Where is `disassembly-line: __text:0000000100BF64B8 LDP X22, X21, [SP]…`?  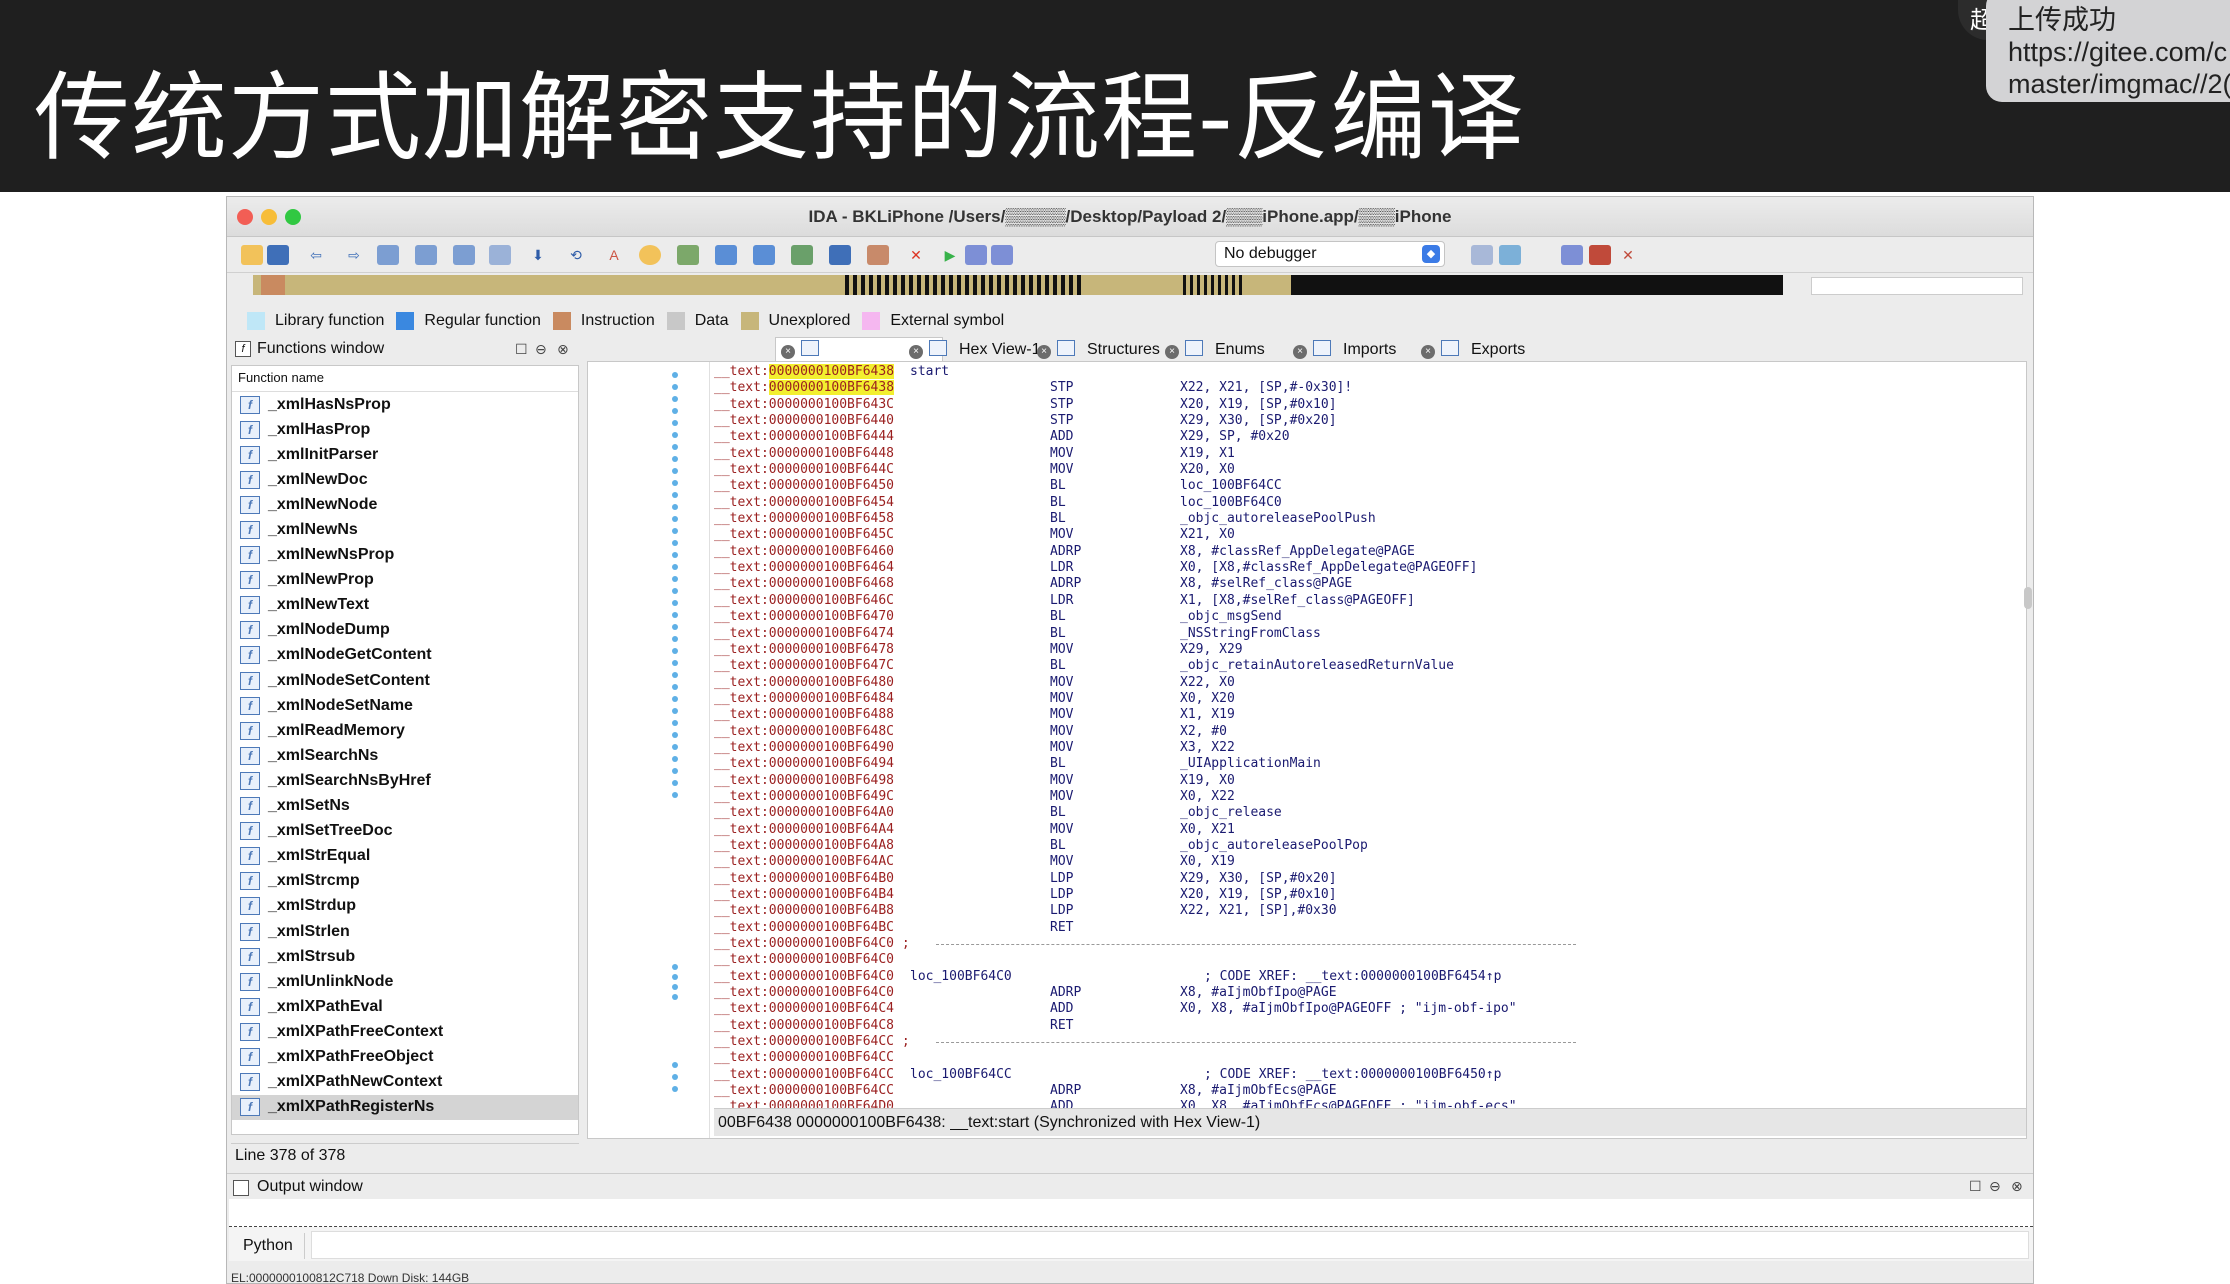
disassembly-line: __text:0000000100BF64B8 LDP X22, X21, [SP]… is located at coordinates (1364, 911).